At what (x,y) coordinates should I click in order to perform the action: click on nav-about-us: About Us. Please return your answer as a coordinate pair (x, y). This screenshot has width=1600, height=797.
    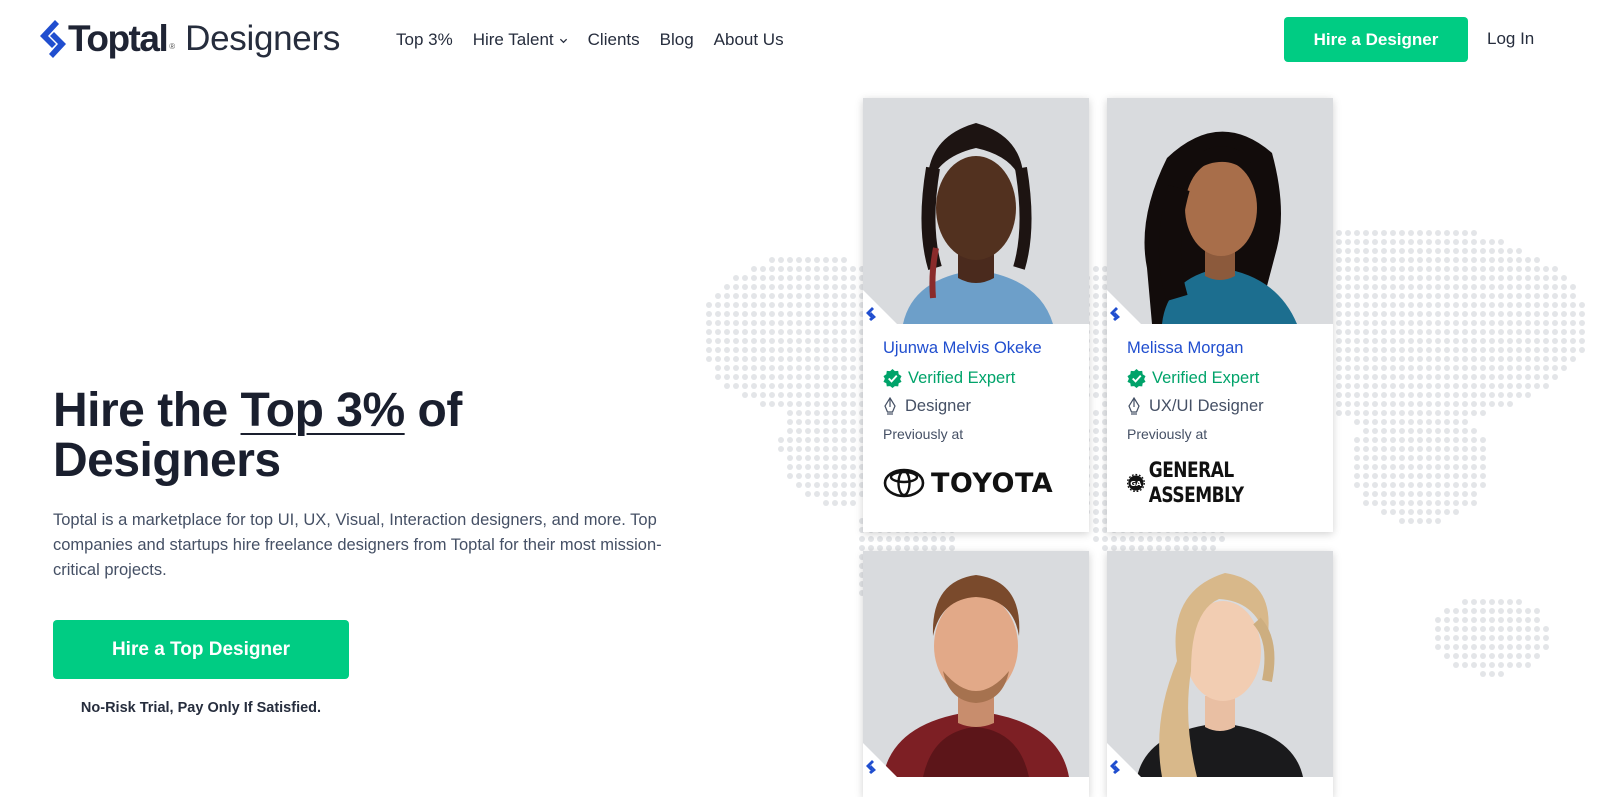
    Looking at the image, I should click on (749, 40).